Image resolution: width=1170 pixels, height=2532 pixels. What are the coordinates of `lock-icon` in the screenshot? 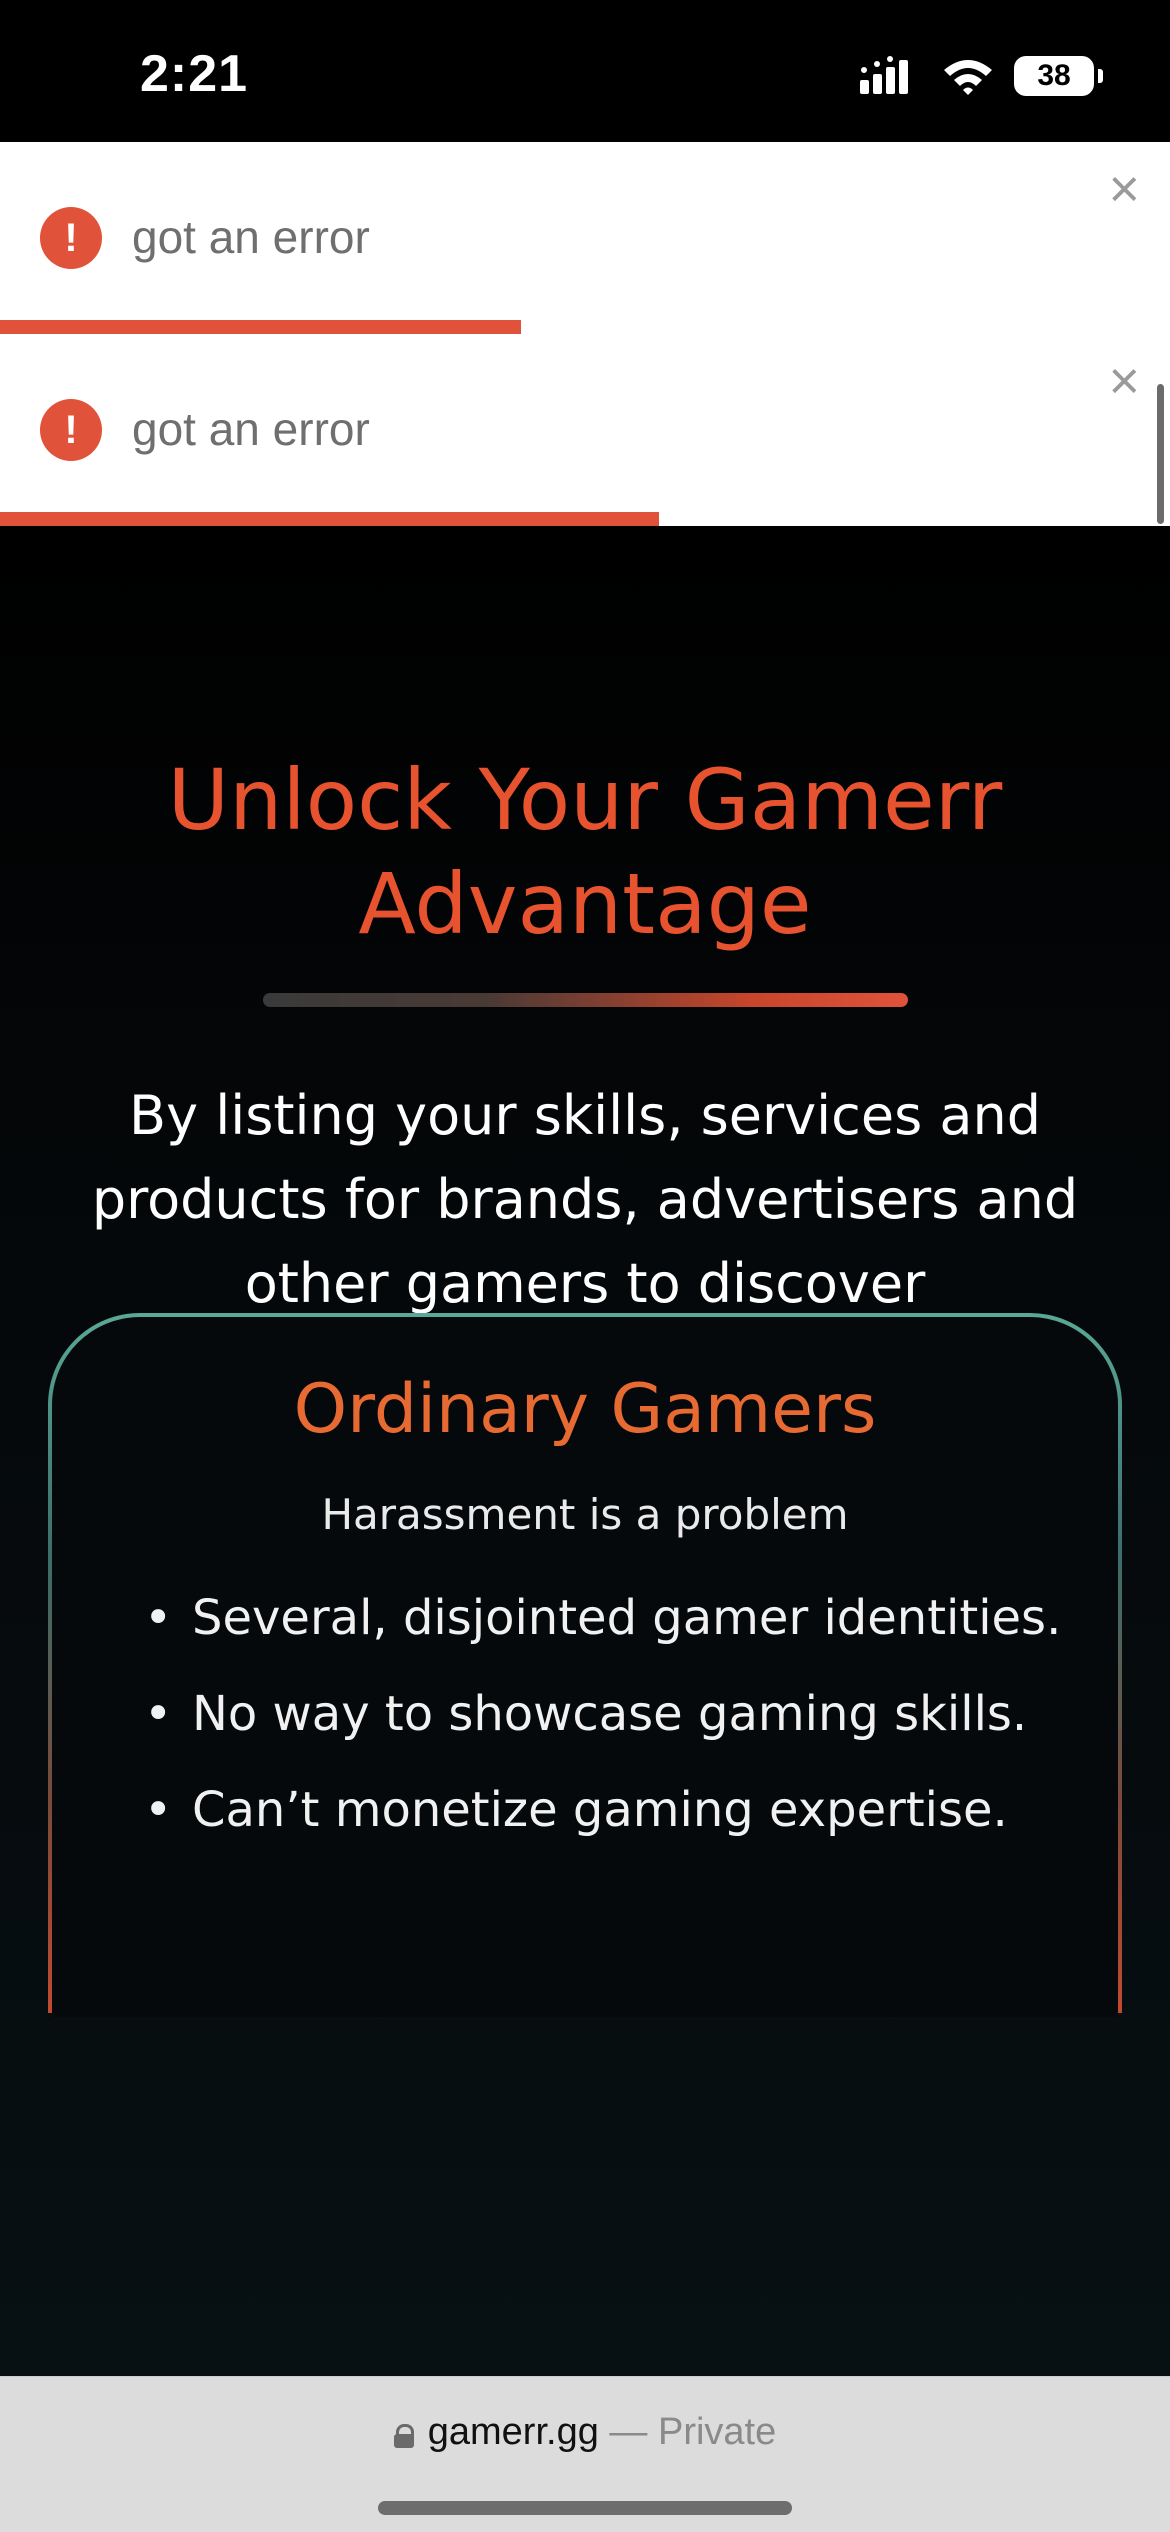 It's located at (403, 2436).